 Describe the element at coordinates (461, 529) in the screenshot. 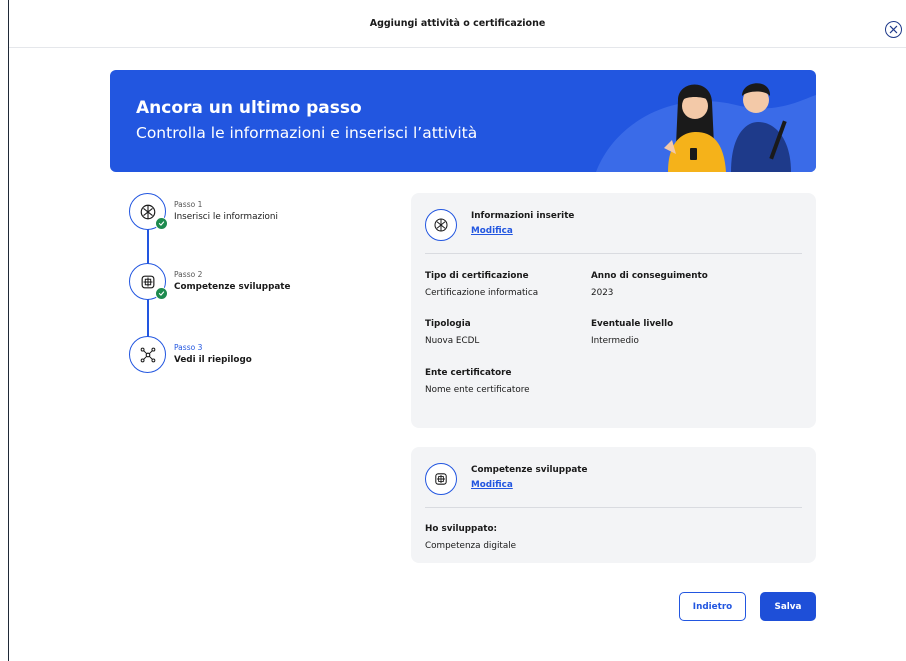

I see `field-label: Ho sviluppato:` at that location.